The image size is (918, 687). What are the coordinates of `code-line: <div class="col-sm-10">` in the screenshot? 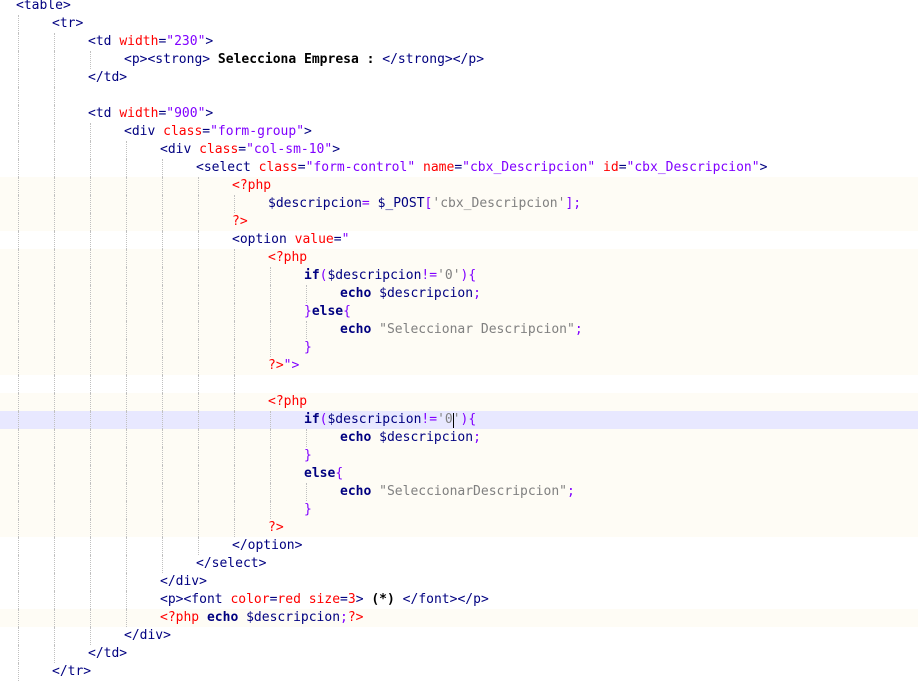 It's located at (250, 150).